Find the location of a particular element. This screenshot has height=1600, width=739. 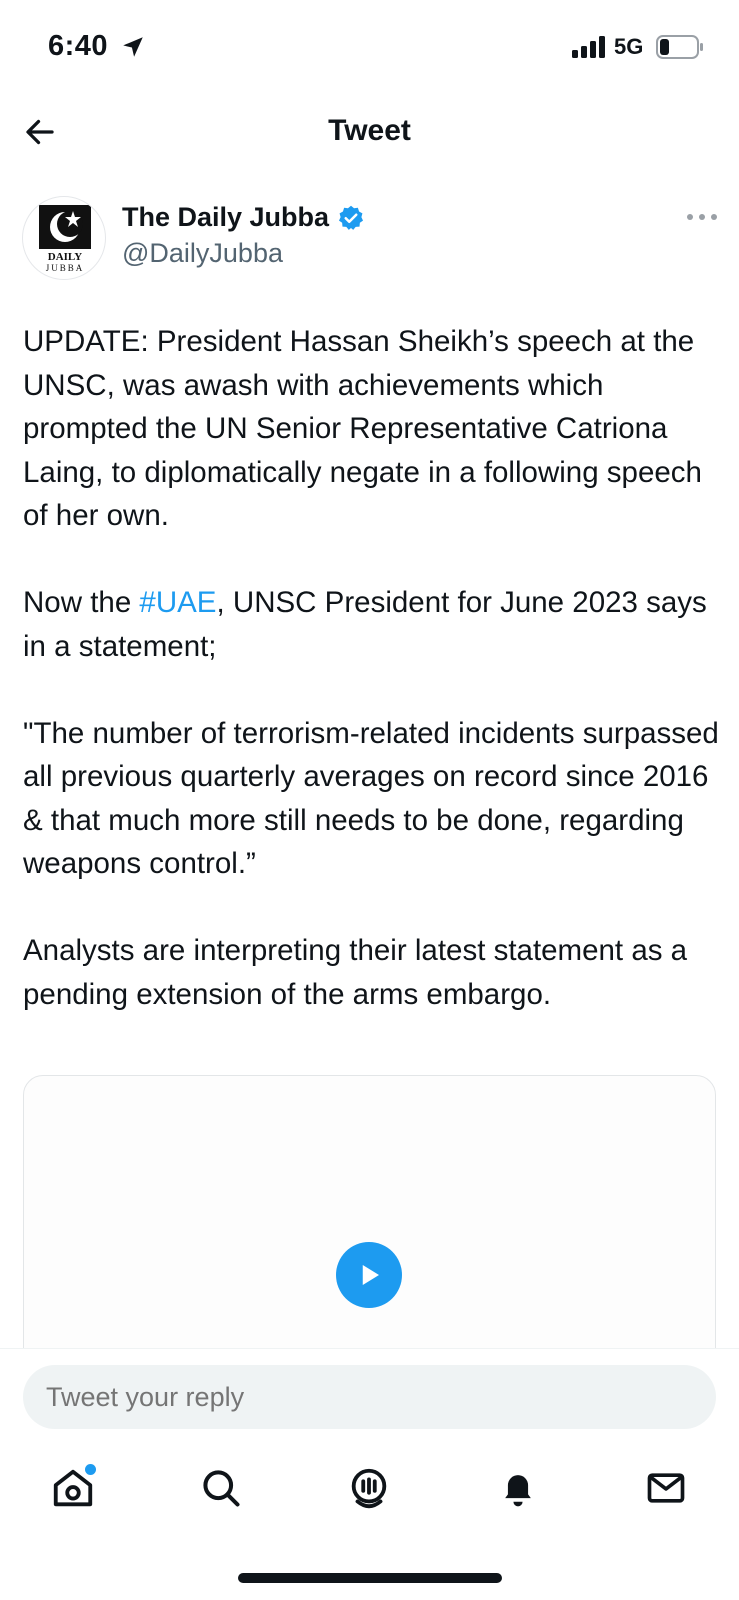

home-indicator is located at coordinates (370, 1578).